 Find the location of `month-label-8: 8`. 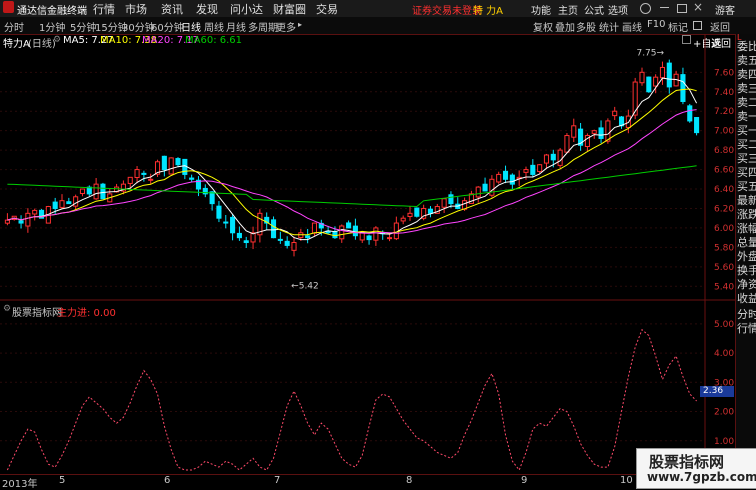

month-label-8: 8 is located at coordinates (409, 480).